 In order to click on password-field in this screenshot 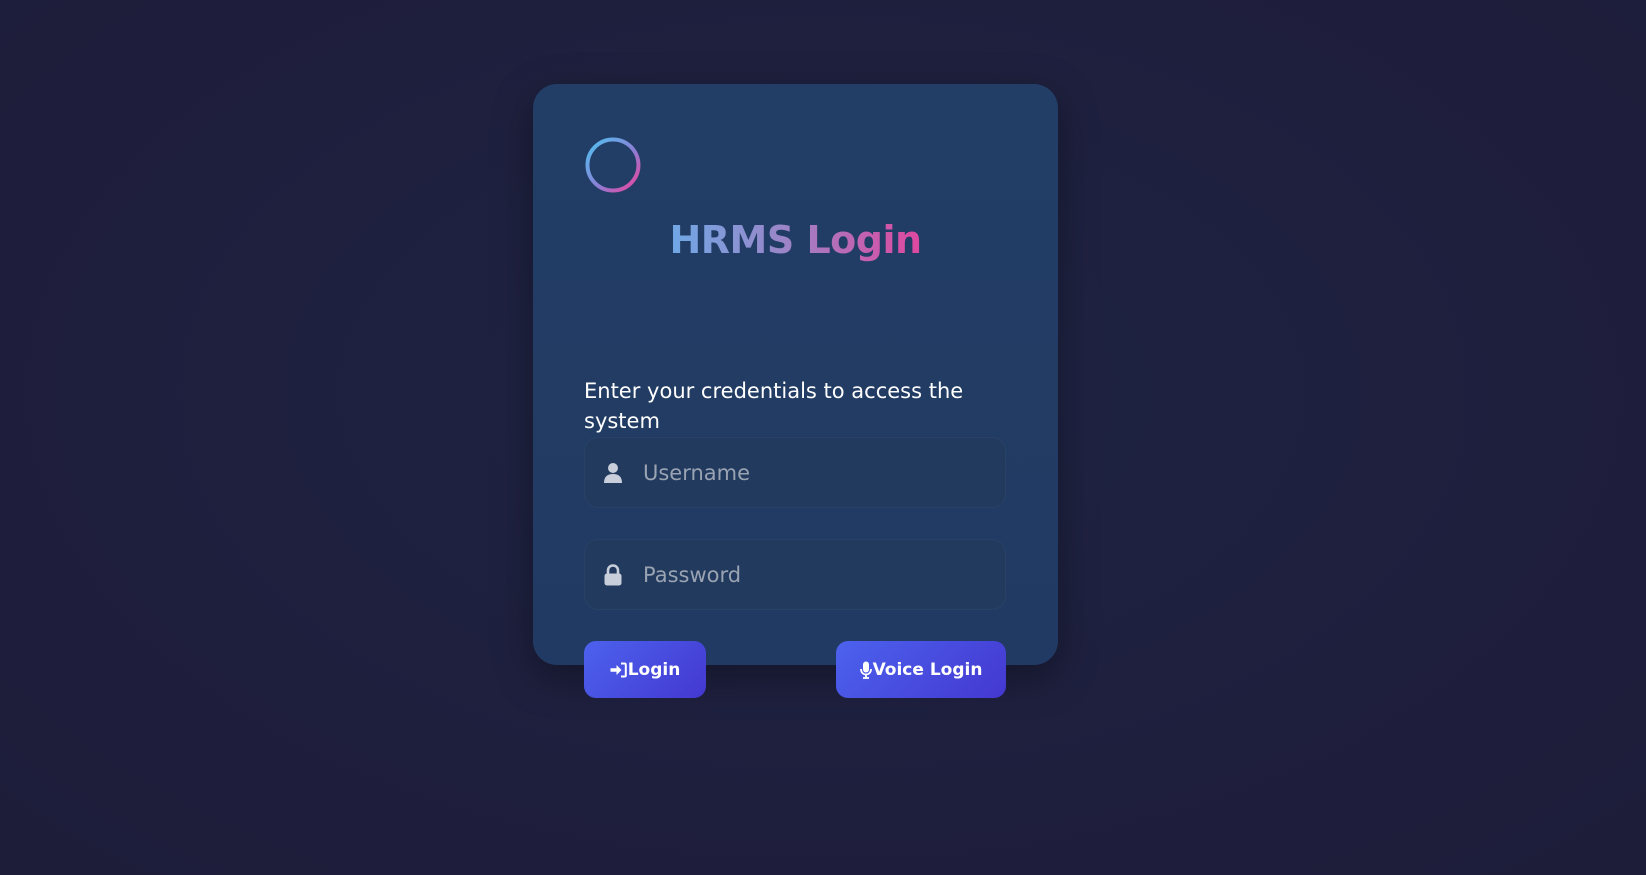, I will do `click(795, 574)`.